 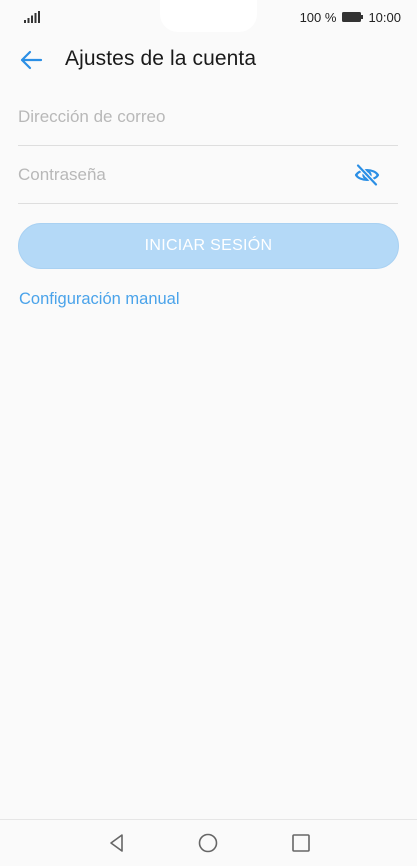 I want to click on back-button, so click(x=31, y=60).